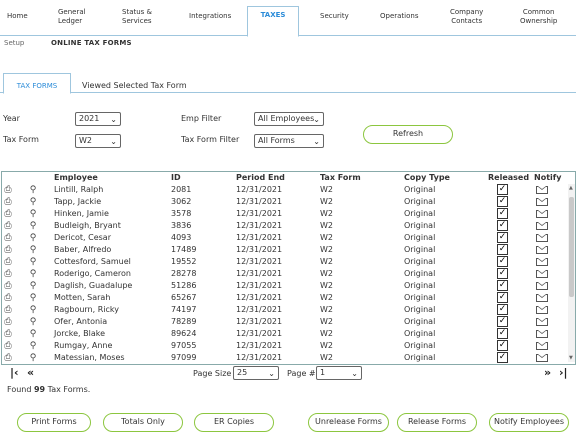  What do you see at coordinates (289, 119) in the screenshot?
I see `emp-filter-select: All Employees ⌄` at bounding box center [289, 119].